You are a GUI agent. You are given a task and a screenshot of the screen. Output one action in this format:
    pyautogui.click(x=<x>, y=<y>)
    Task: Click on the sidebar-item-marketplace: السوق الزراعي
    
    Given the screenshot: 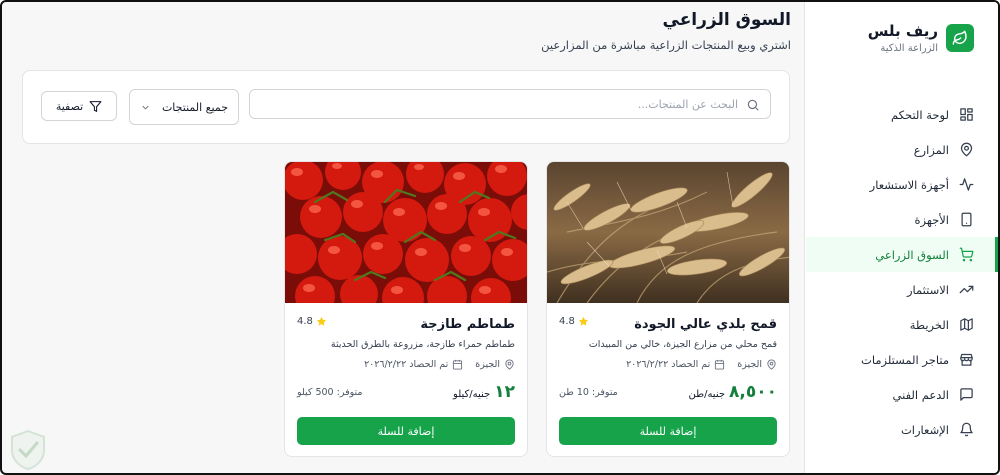 What is the action you would take?
    pyautogui.click(x=902, y=254)
    